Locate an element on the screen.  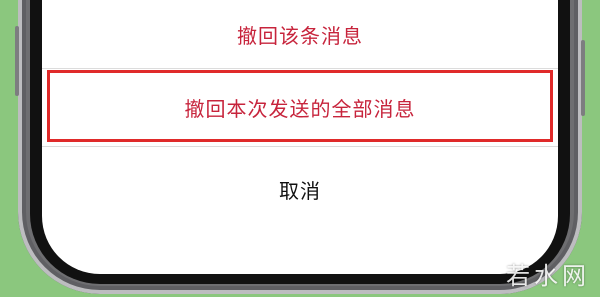
cancel-label: 取消 is located at coordinates (300, 190).